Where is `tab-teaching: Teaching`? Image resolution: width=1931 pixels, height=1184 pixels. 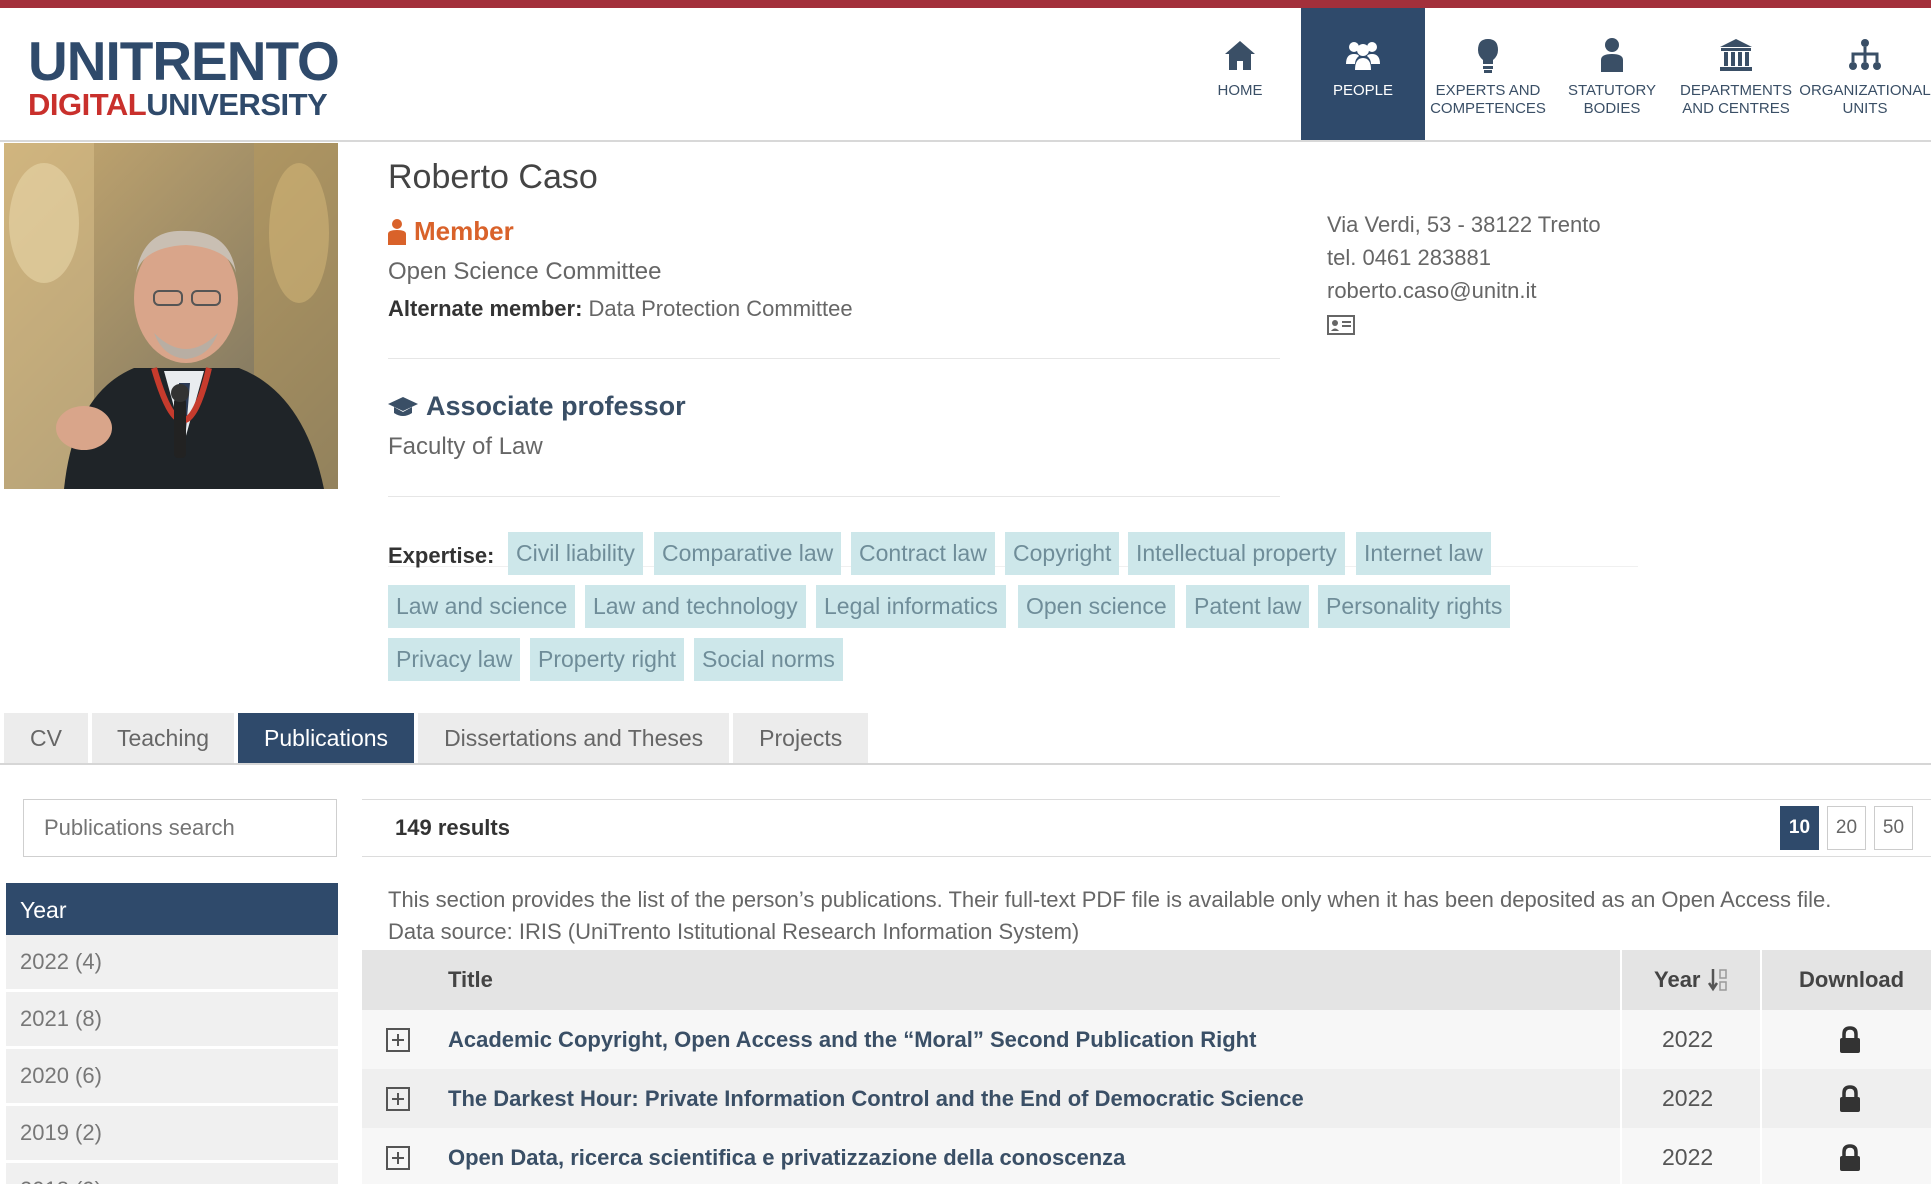 tab-teaching: Teaching is located at coordinates (163, 738).